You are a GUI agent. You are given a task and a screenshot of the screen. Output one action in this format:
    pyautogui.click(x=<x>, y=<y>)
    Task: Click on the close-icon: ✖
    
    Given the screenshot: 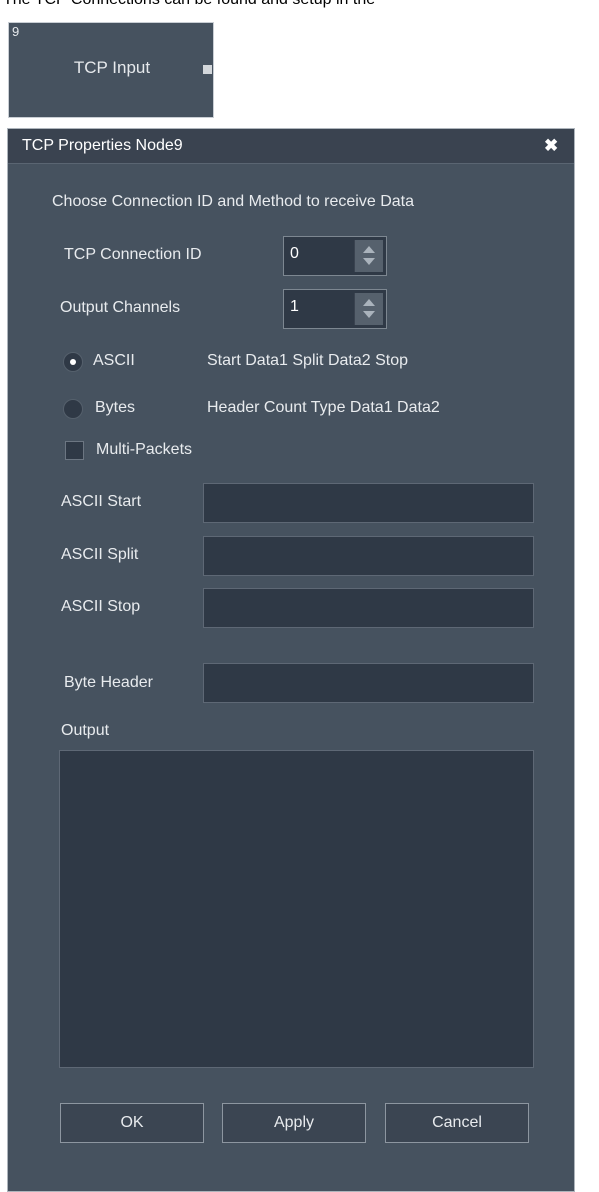 What is the action you would take?
    pyautogui.click(x=551, y=146)
    